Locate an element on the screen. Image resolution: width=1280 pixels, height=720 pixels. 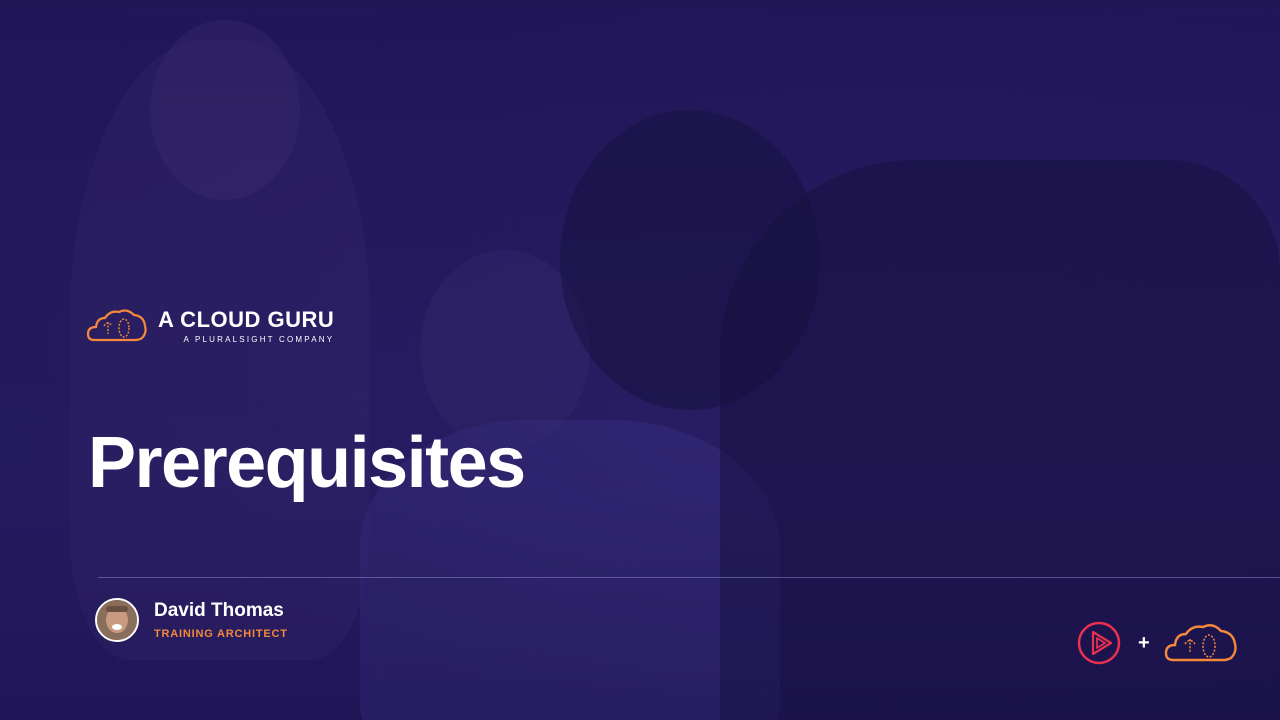
presenter-info: David Thomas TRAINING ARCHITECT is located at coordinates (191, 620).